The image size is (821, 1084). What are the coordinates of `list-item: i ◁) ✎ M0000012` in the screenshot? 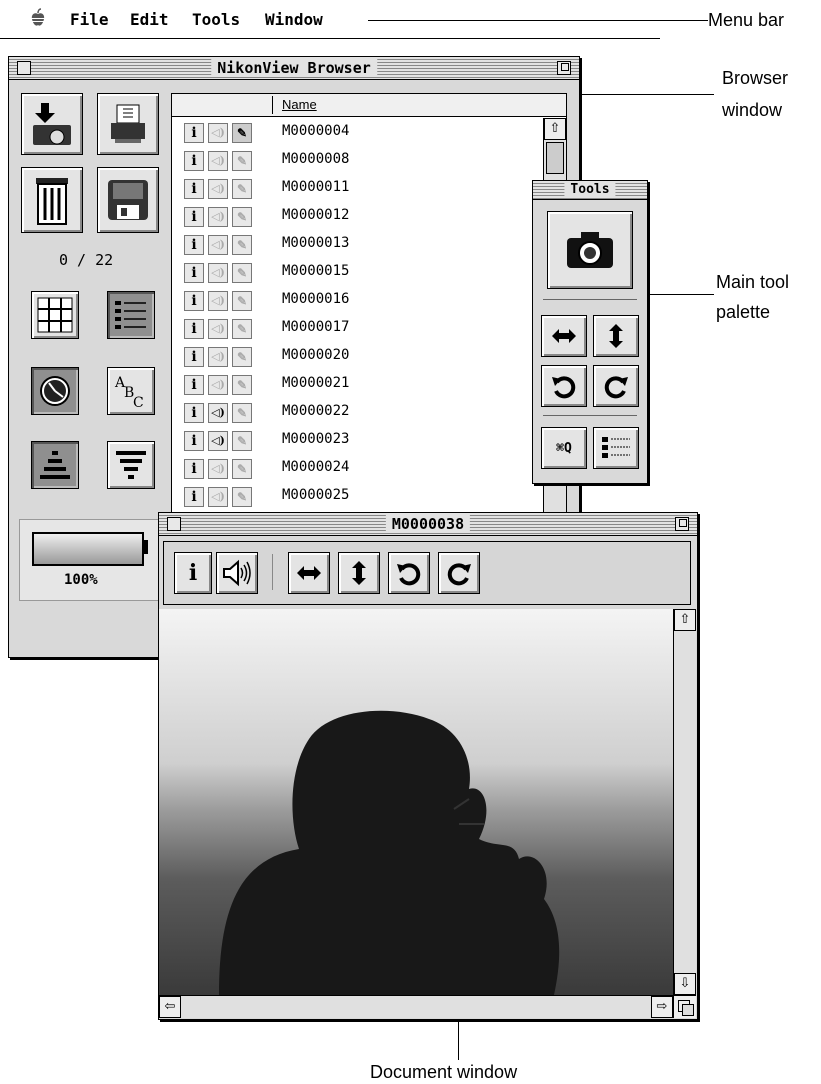 It's located at (352, 216).